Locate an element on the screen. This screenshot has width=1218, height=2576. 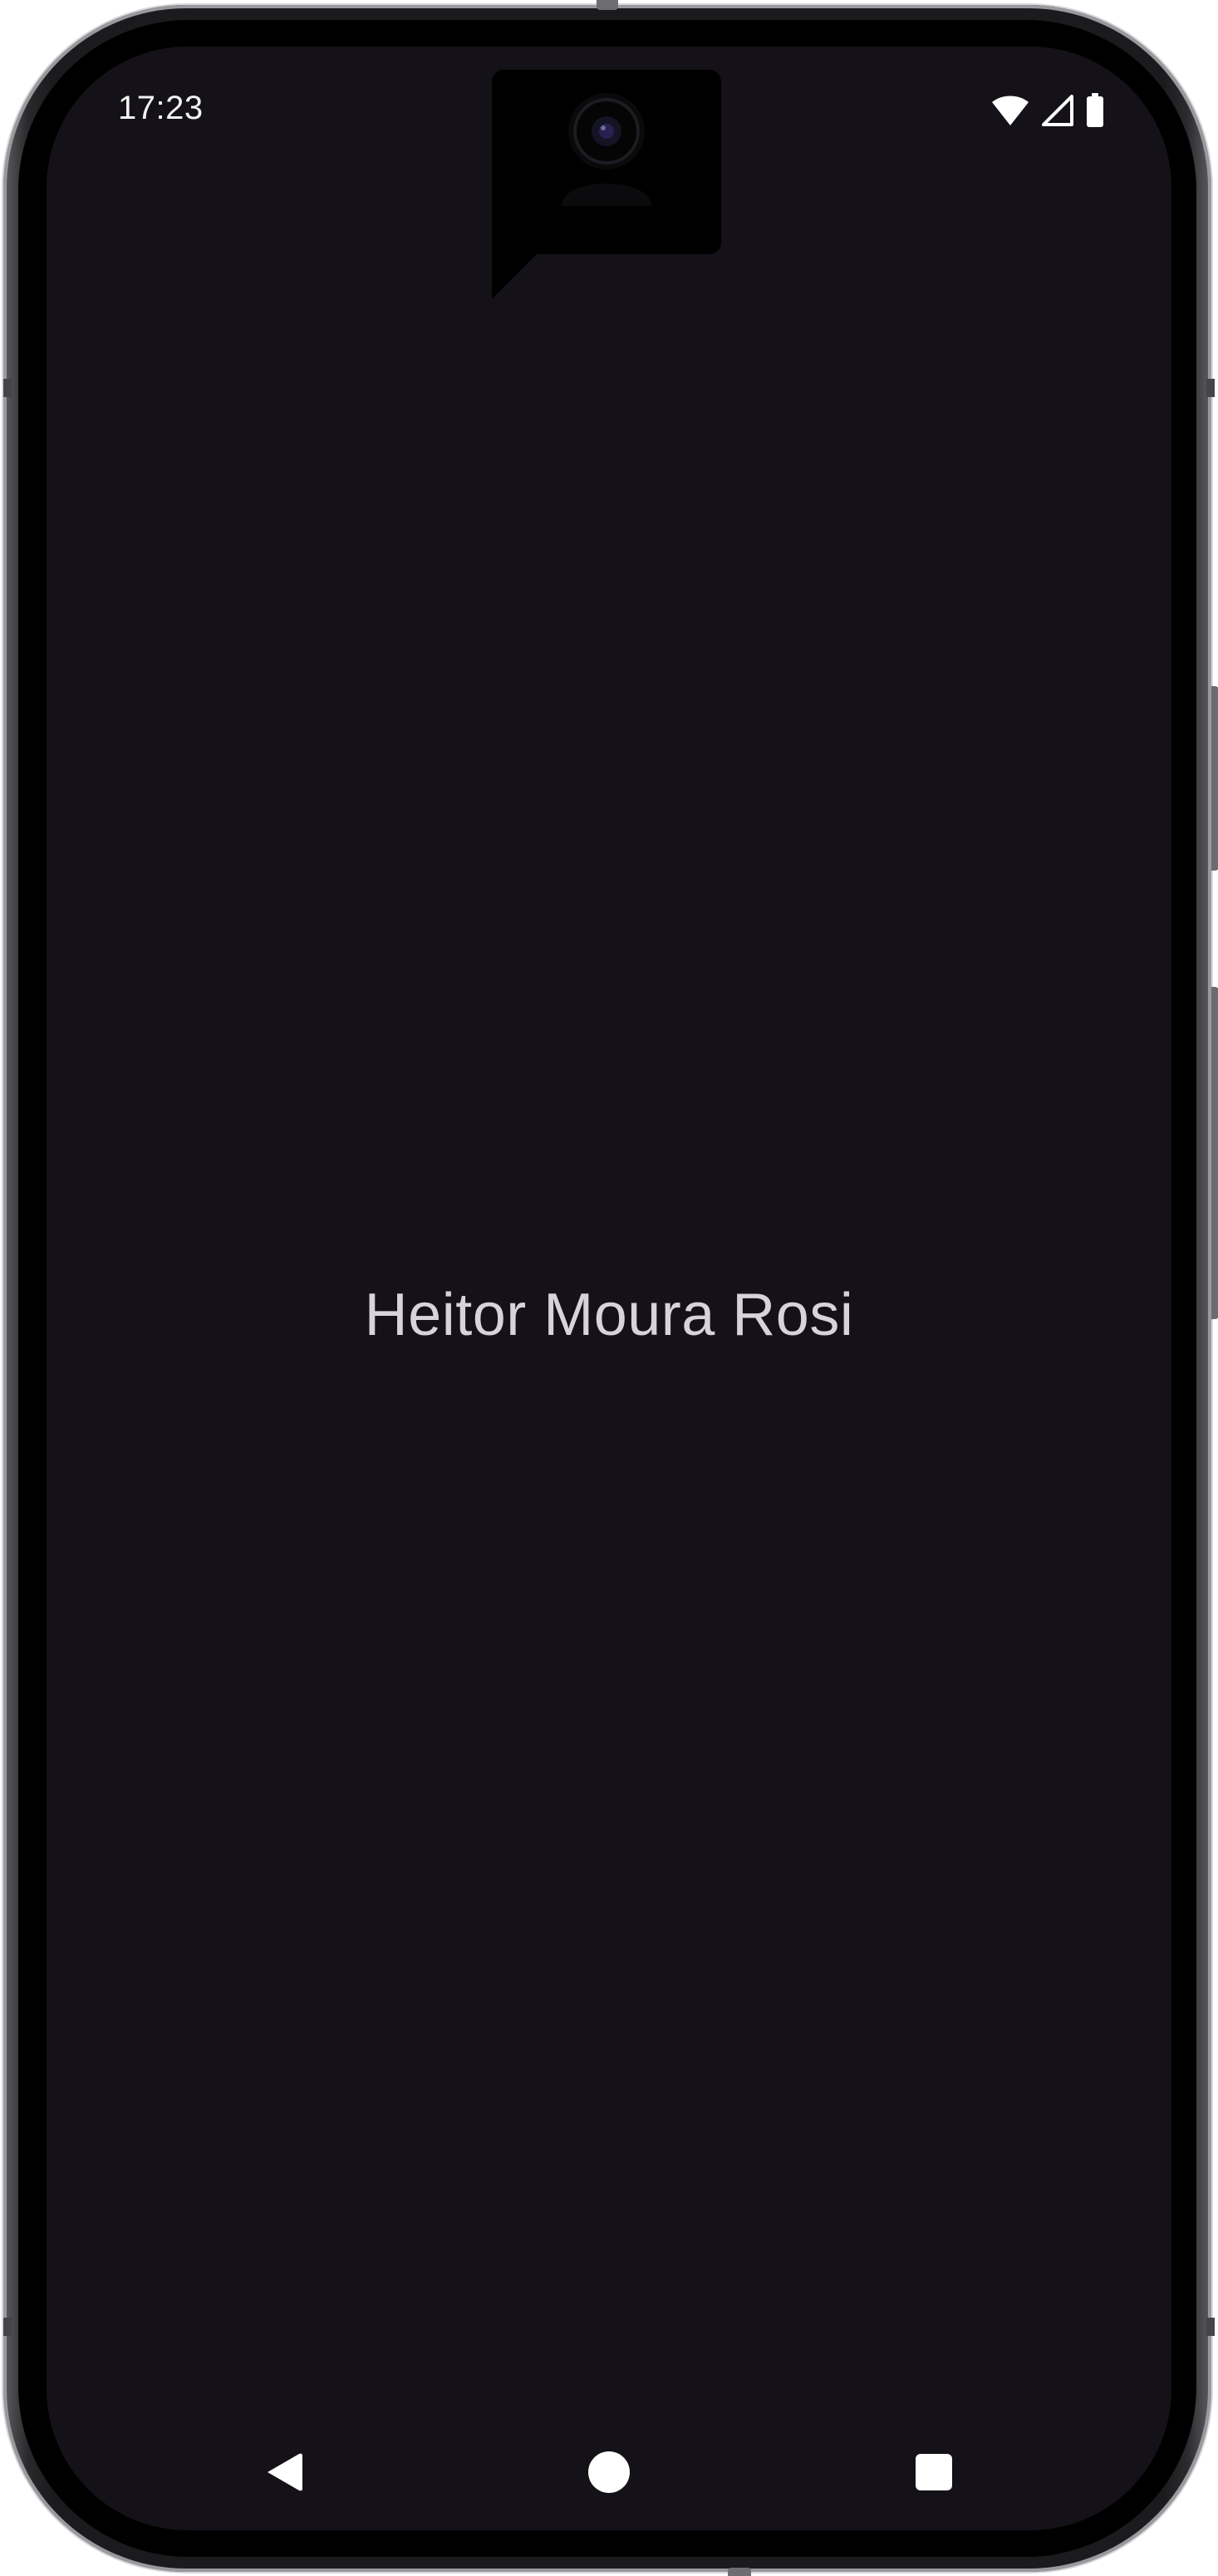
home-icon is located at coordinates (609, 2474).